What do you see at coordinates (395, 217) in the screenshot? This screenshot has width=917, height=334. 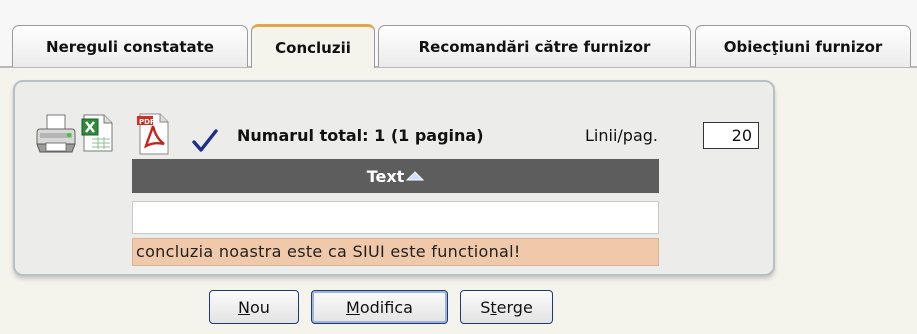 I see `column-filter-input` at bounding box center [395, 217].